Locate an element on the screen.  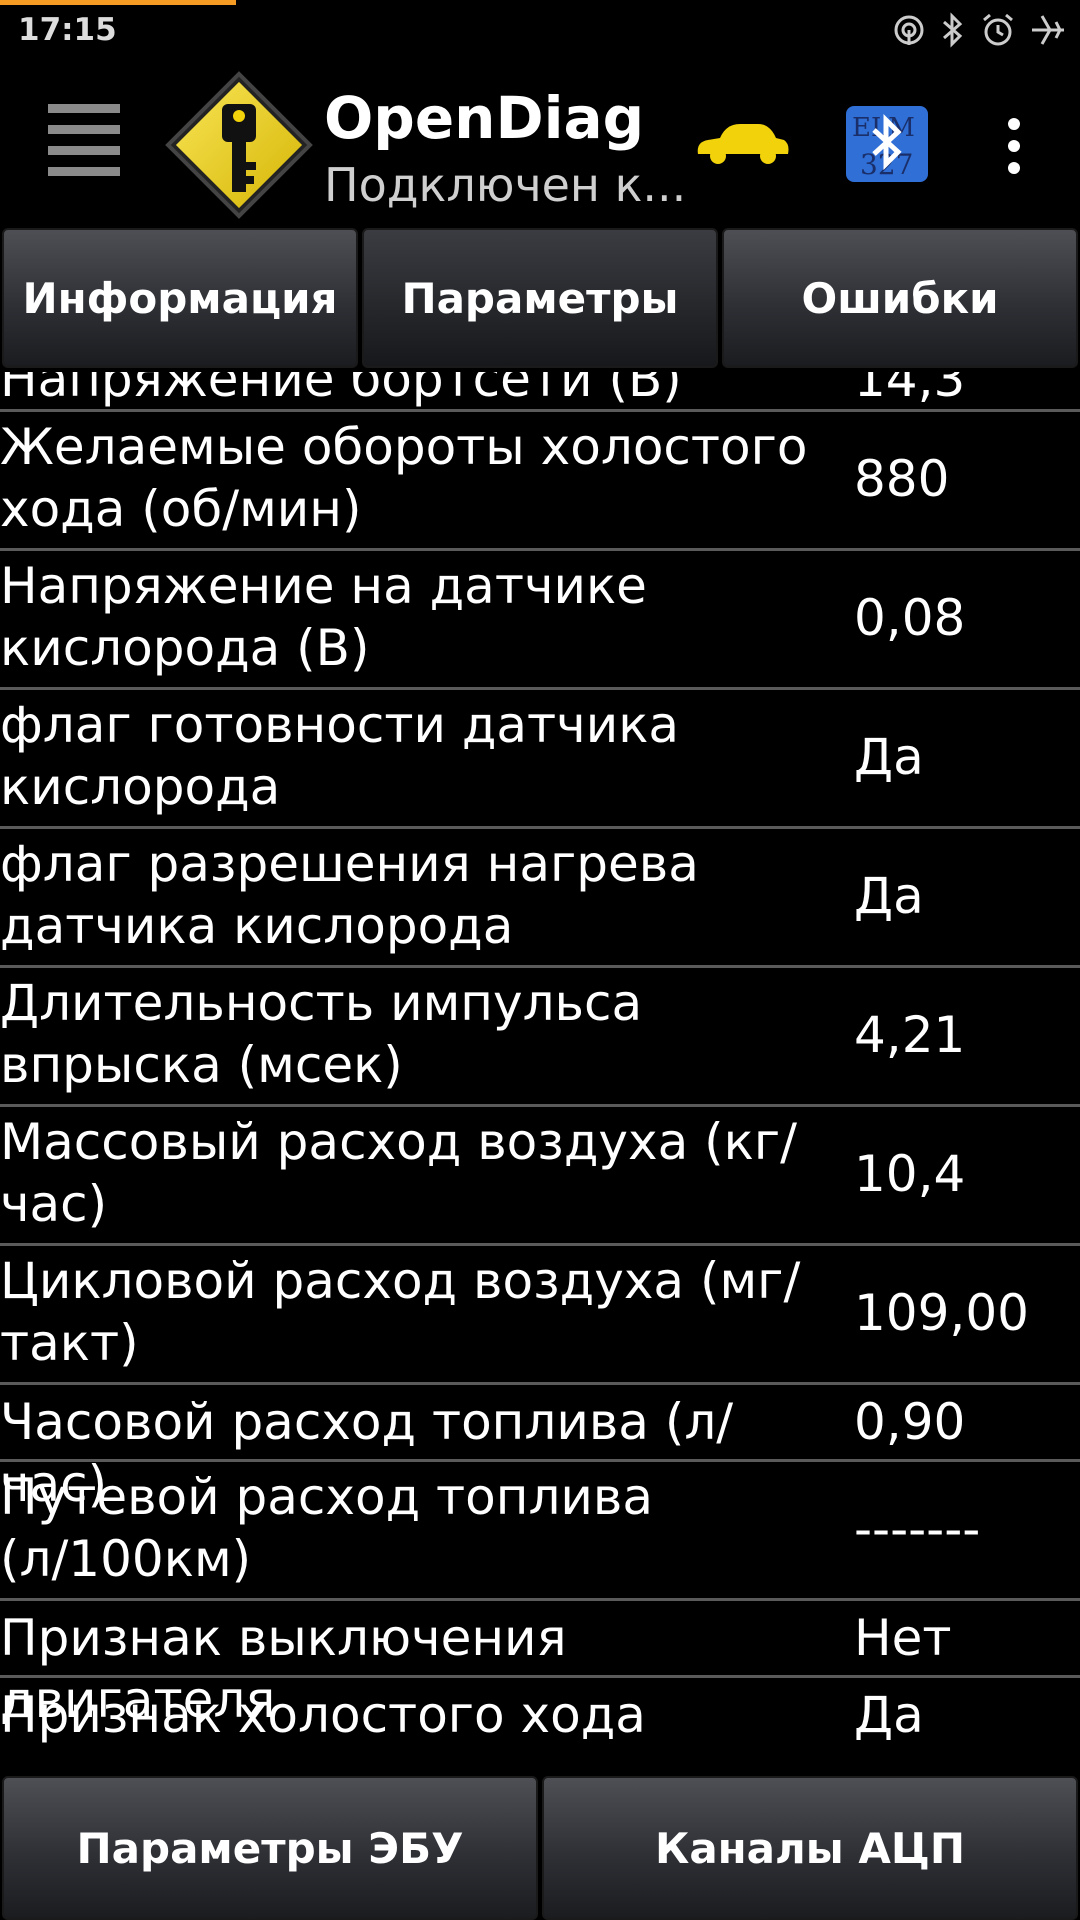
parameter-label: Массовый расход воздуха (кг/час) is located at coordinates (398, 1173).